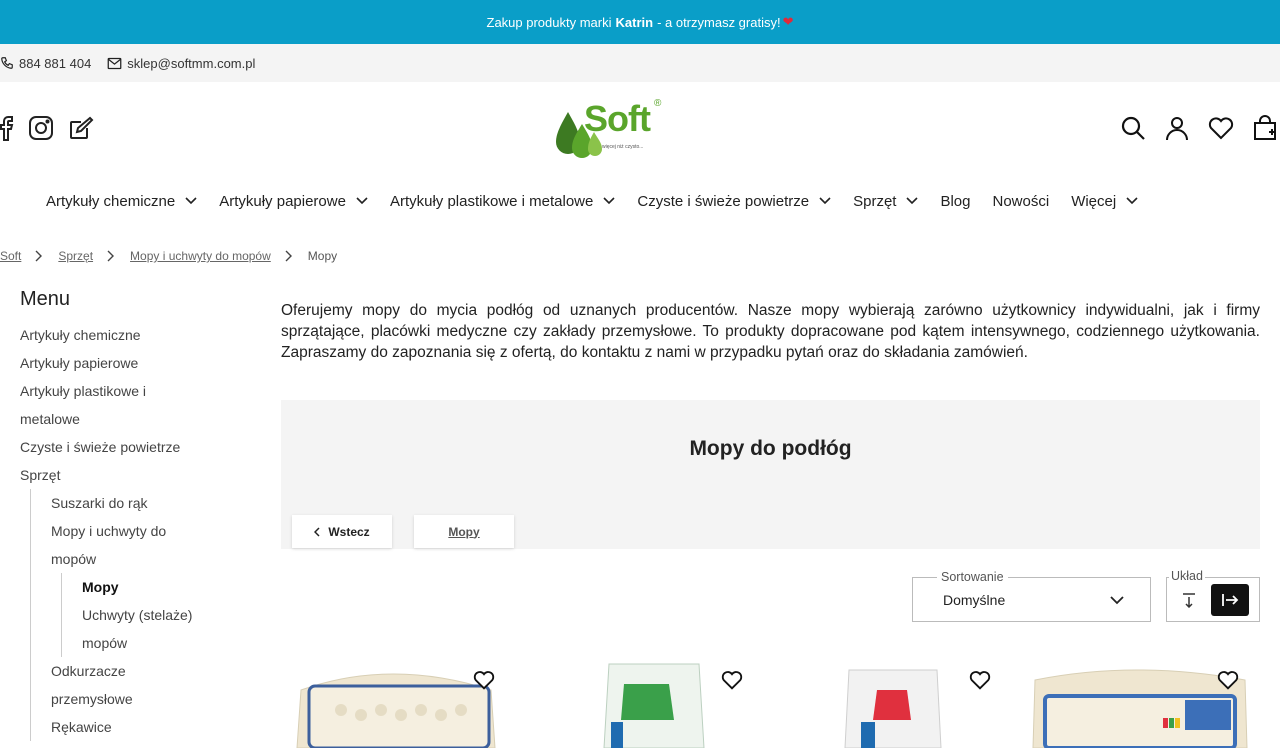 The image size is (1280, 748). What do you see at coordinates (147, 629) in the screenshot?
I see `sidebar-subitem: Uchwyty (stelaże) mopów` at bounding box center [147, 629].